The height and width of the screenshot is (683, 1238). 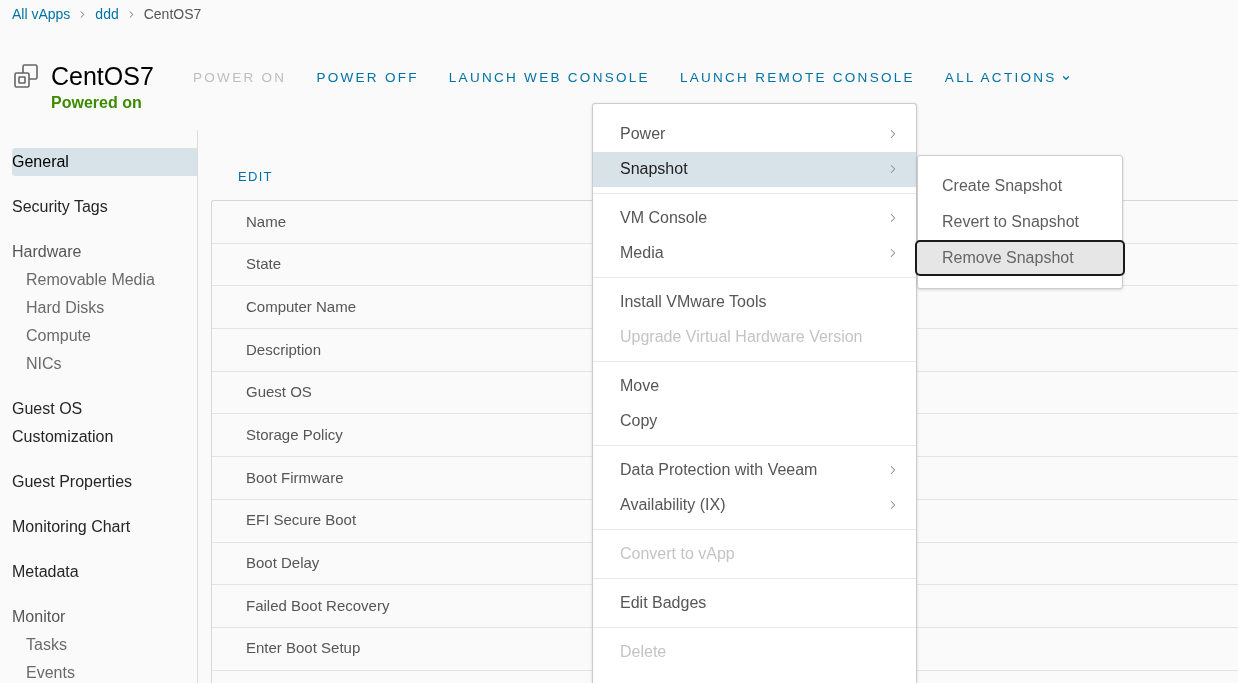 What do you see at coordinates (111, 280) in the screenshot?
I see `nav-subitem: Removable Media` at bounding box center [111, 280].